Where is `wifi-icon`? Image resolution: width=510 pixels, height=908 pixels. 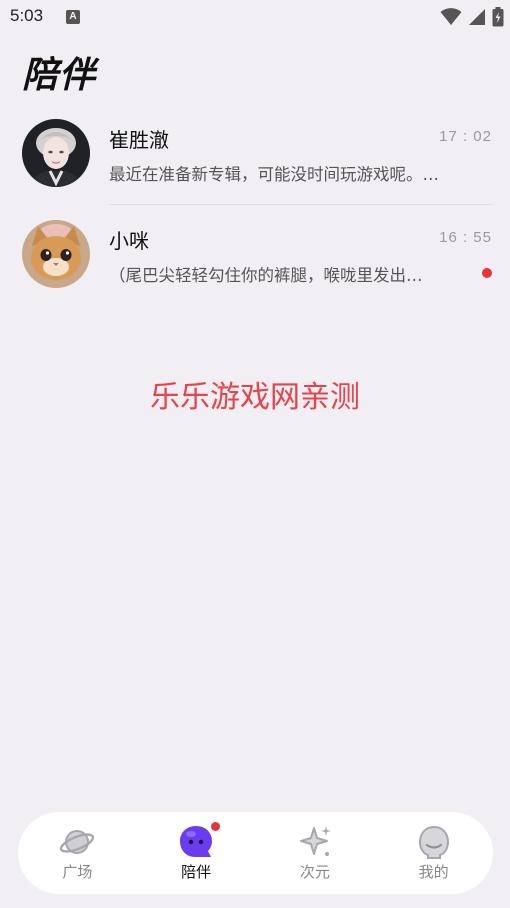
wifi-icon is located at coordinates (451, 16).